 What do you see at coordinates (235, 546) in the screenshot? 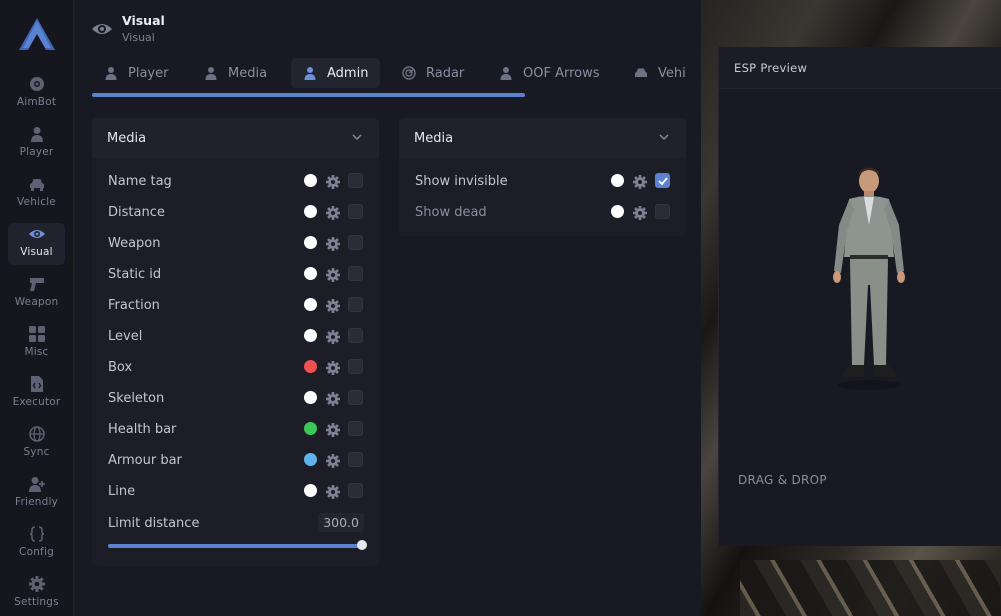
I see `limit-distance-slider` at bounding box center [235, 546].